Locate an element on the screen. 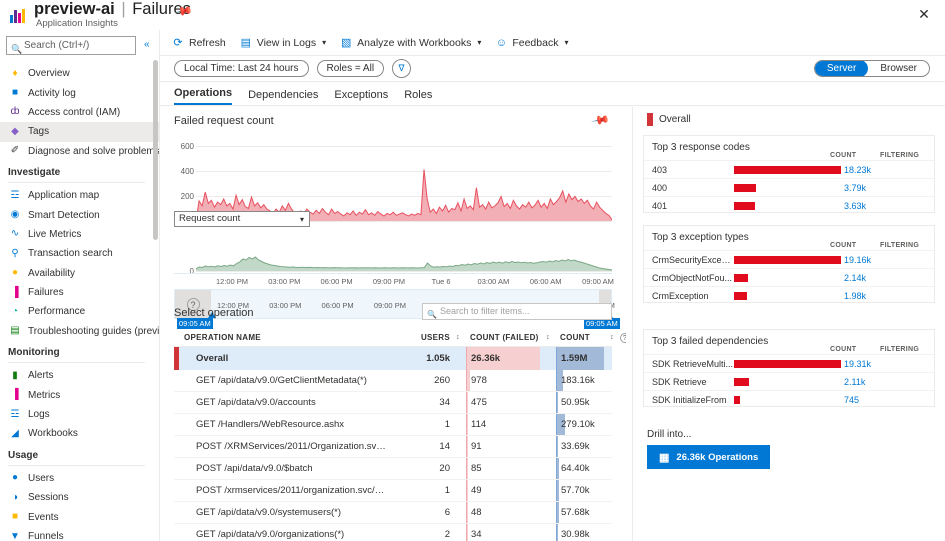  drill-into-operations-button: ▦ 26.36k Operations is located at coordinates (709, 457).